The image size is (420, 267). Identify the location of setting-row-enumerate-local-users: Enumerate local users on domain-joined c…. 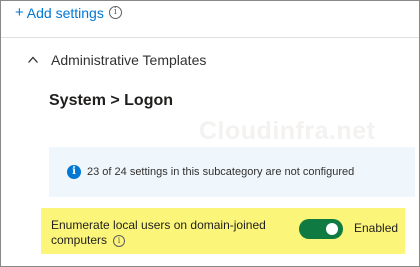
(223, 231).